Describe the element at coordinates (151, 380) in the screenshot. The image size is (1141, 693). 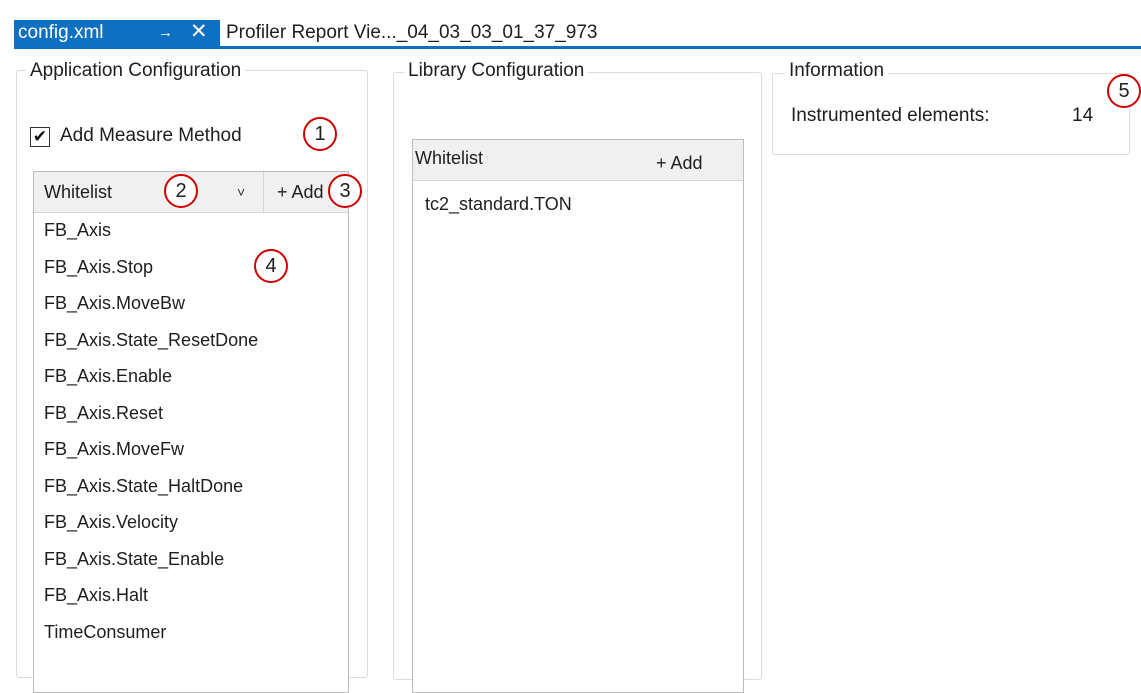
I see `list-item: FB_Axis.Enable` at that location.